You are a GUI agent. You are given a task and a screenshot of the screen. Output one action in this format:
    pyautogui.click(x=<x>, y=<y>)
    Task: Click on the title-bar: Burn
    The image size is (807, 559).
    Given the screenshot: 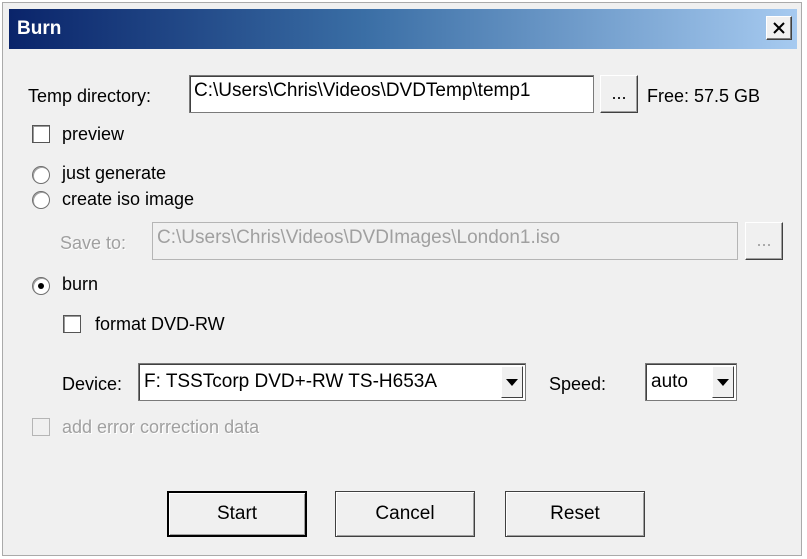 What is the action you would take?
    pyautogui.click(x=403, y=29)
    